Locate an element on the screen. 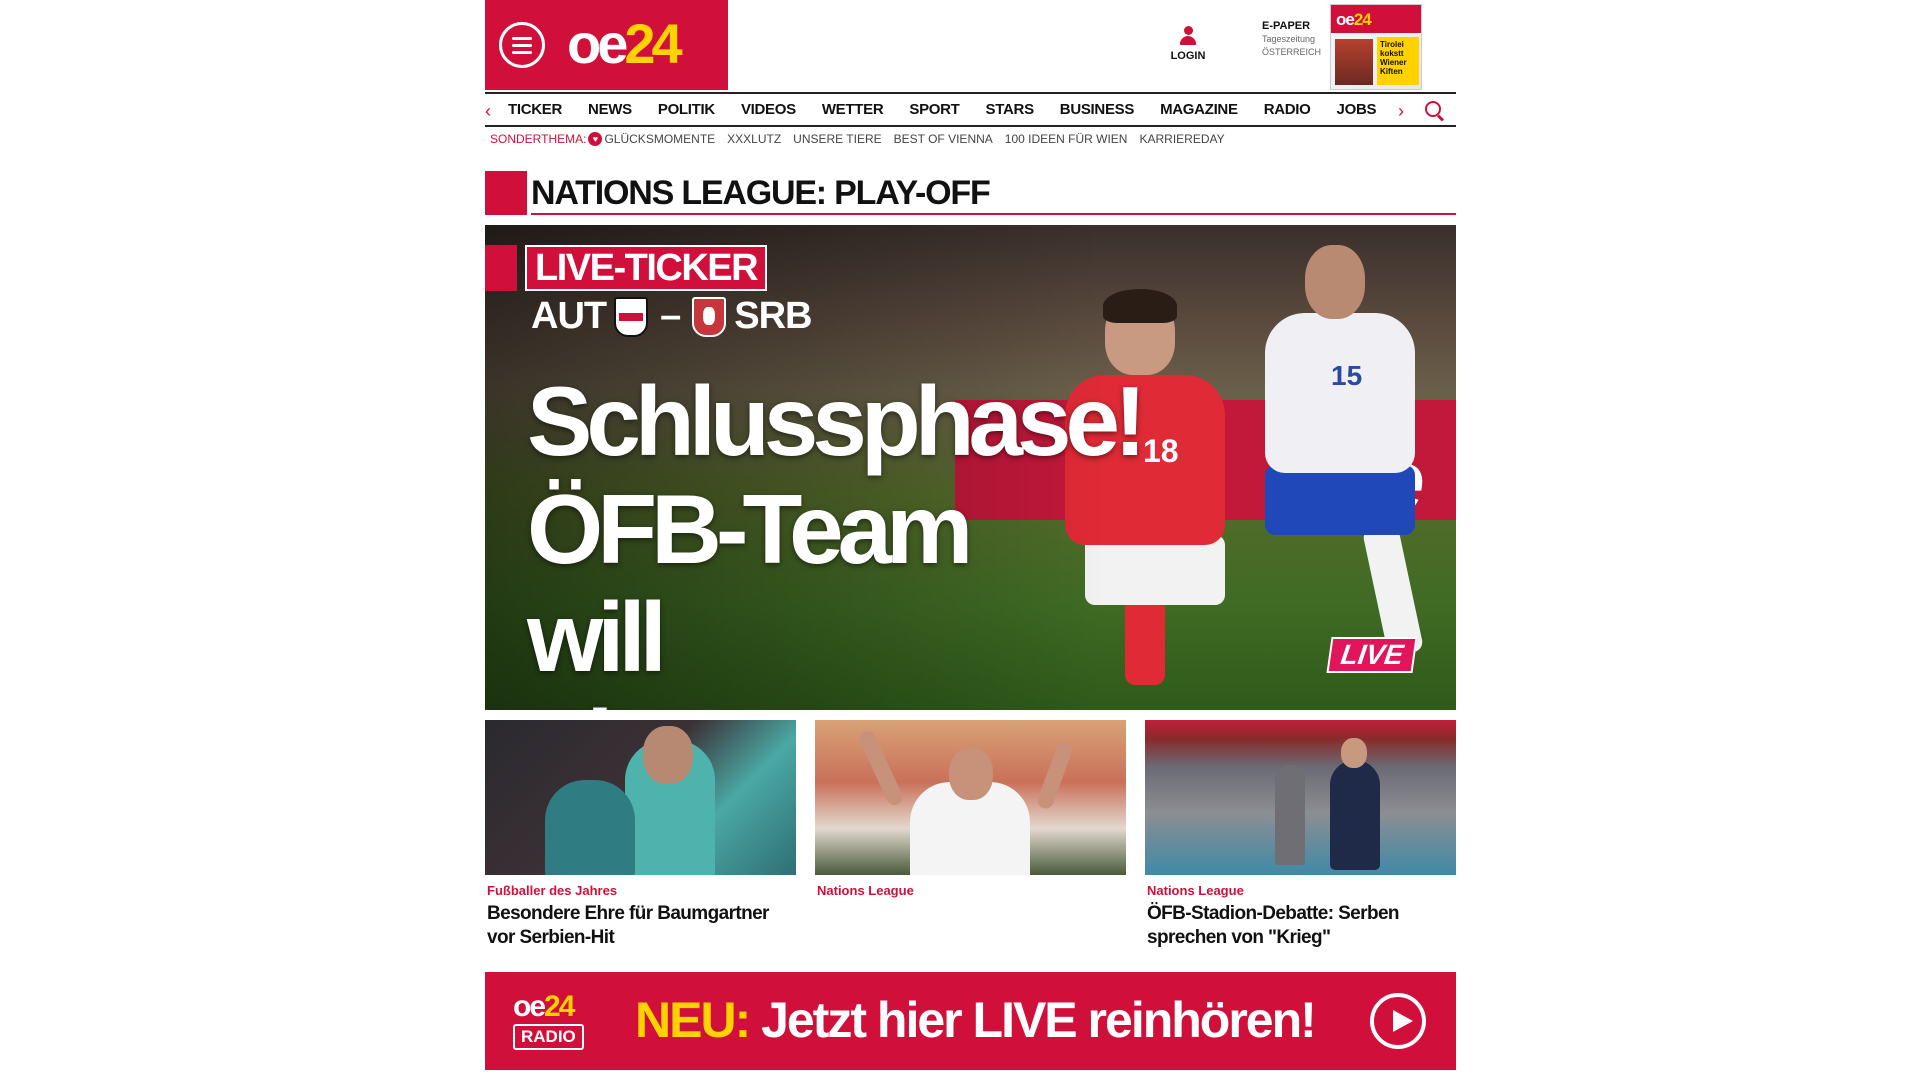  section-title: NATIONS LEAGUE: PLAY-OFF is located at coordinates (761, 193).